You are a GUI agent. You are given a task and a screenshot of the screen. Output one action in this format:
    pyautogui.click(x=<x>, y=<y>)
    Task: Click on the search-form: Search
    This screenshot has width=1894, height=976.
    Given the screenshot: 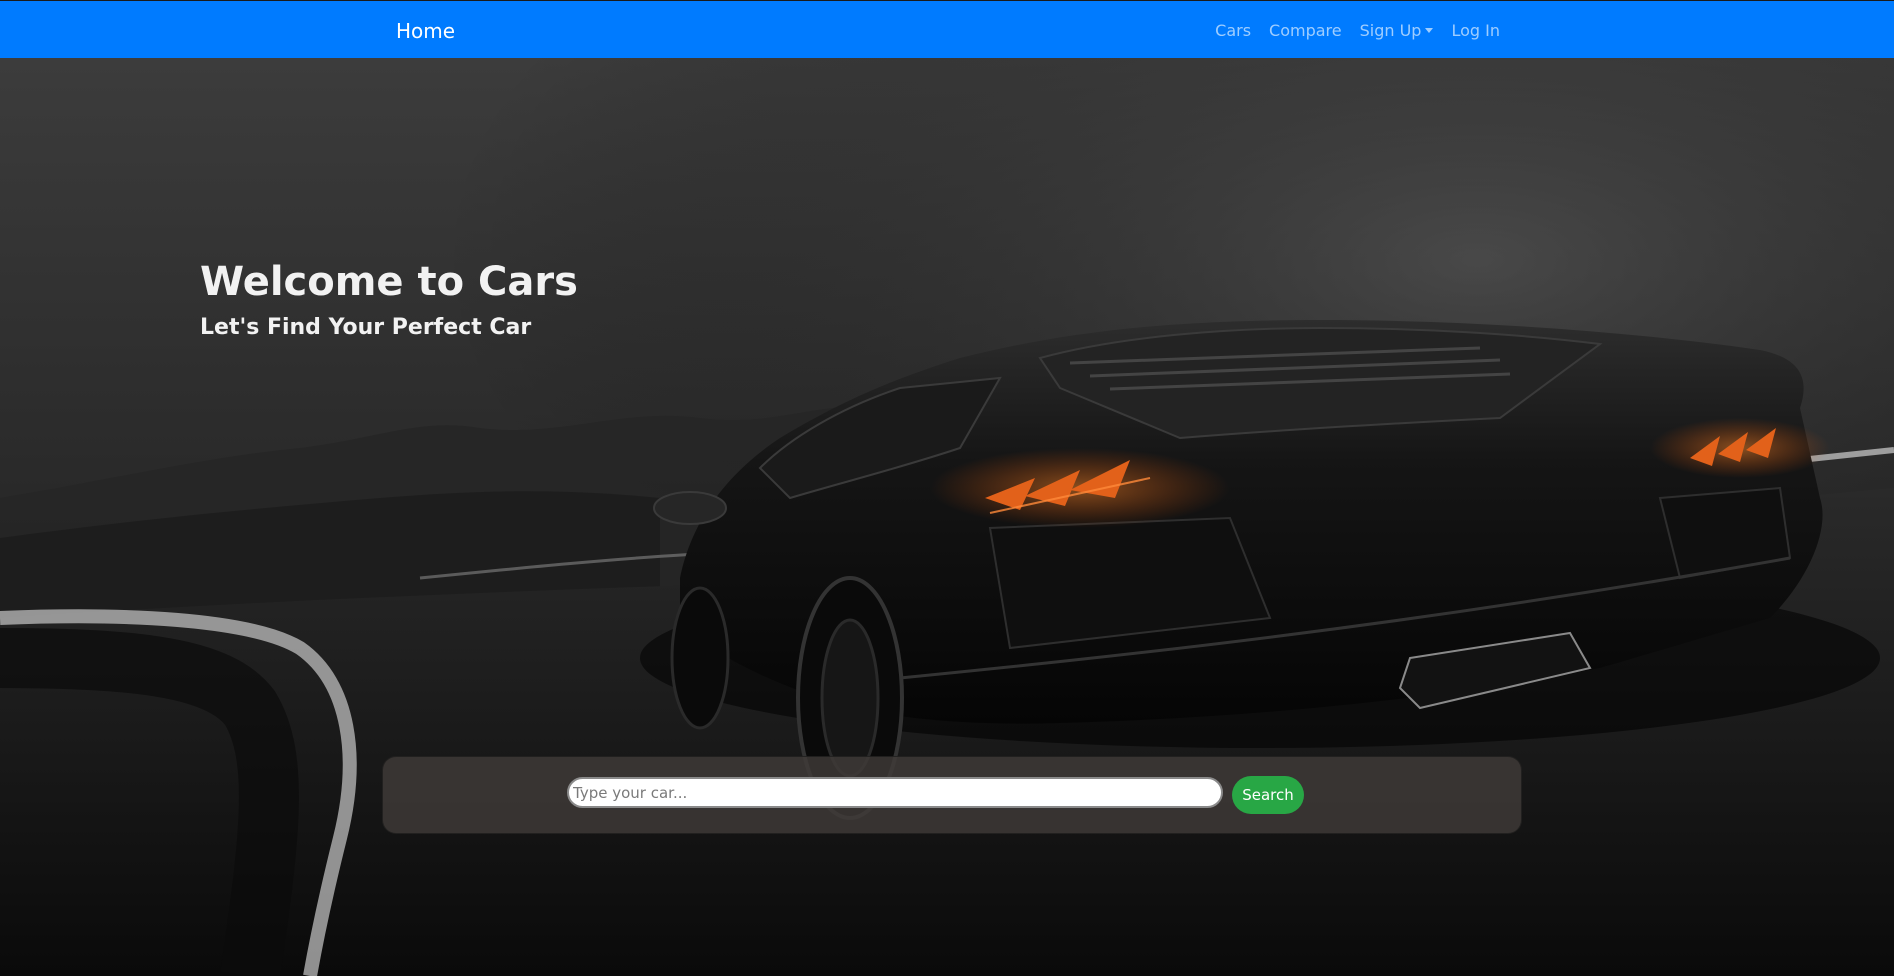 What is the action you would take?
    pyautogui.click(x=952, y=795)
    